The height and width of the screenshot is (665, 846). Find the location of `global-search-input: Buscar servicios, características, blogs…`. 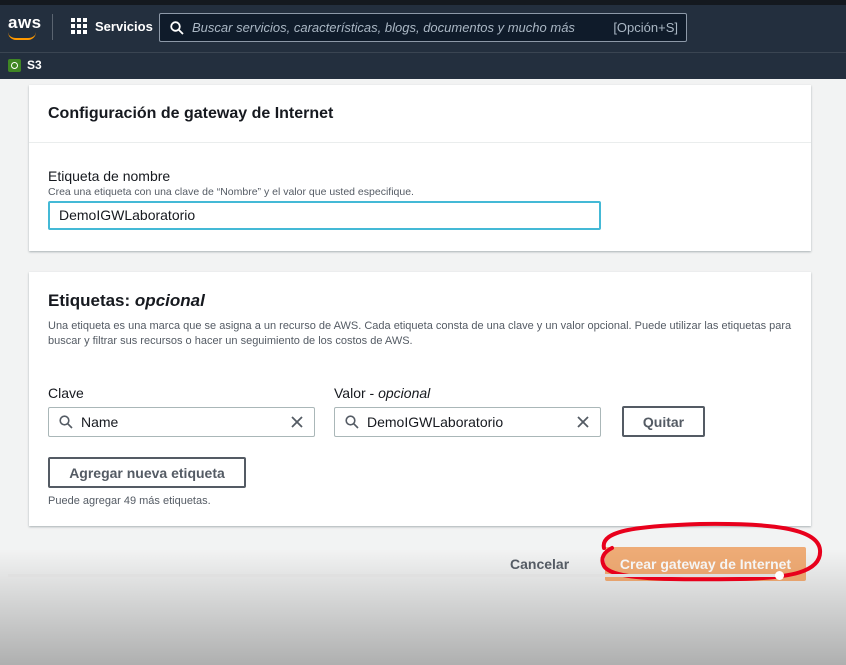

global-search-input: Buscar servicios, características, blogs… is located at coordinates (423, 27).